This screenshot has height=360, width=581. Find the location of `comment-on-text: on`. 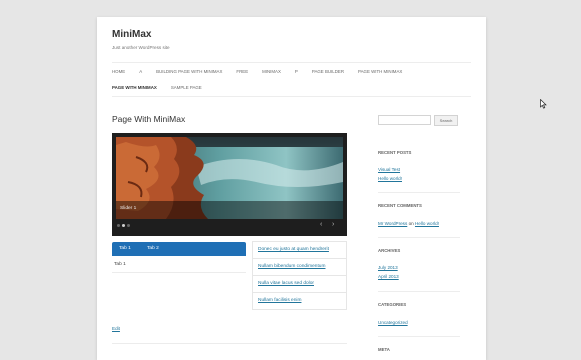

comment-on-text: on is located at coordinates (411, 223).